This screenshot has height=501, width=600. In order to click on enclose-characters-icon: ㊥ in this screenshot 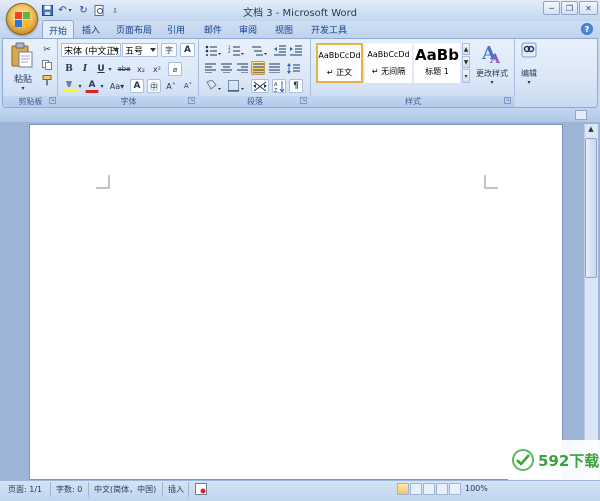, I will do `click(154, 86)`.